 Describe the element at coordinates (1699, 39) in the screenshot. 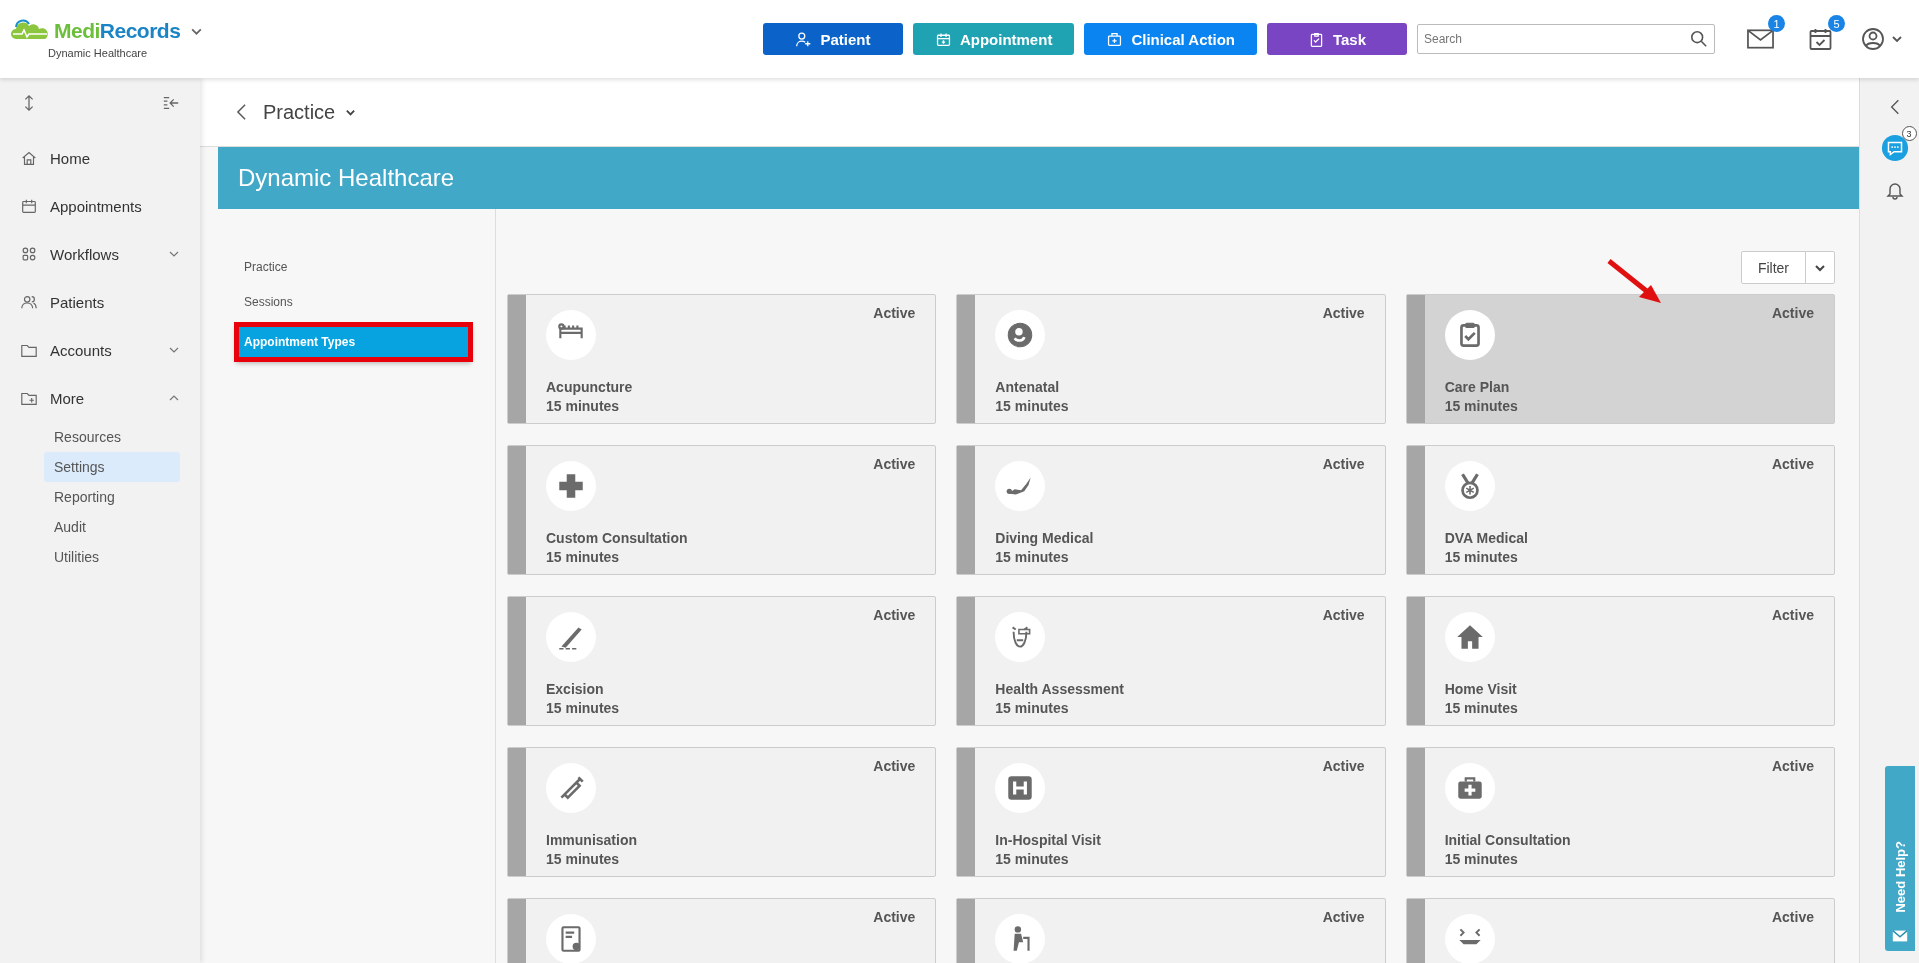

I see `search-icon` at that location.